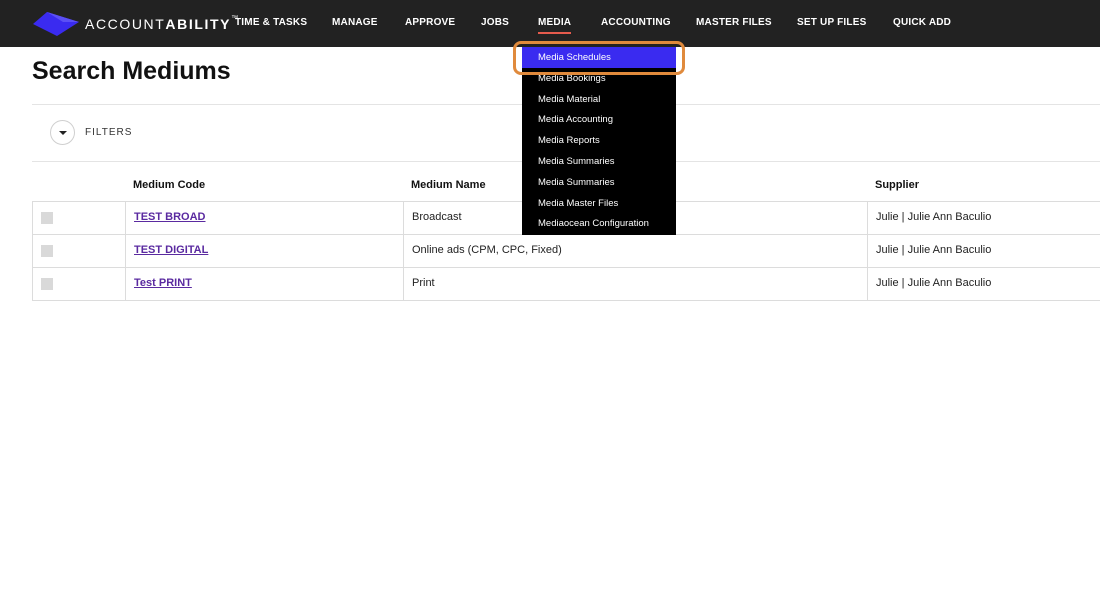 This screenshot has width=1100, height=615. Describe the element at coordinates (599, 119) in the screenshot. I see `menu-item-media-accounting: Media Accounting` at that location.